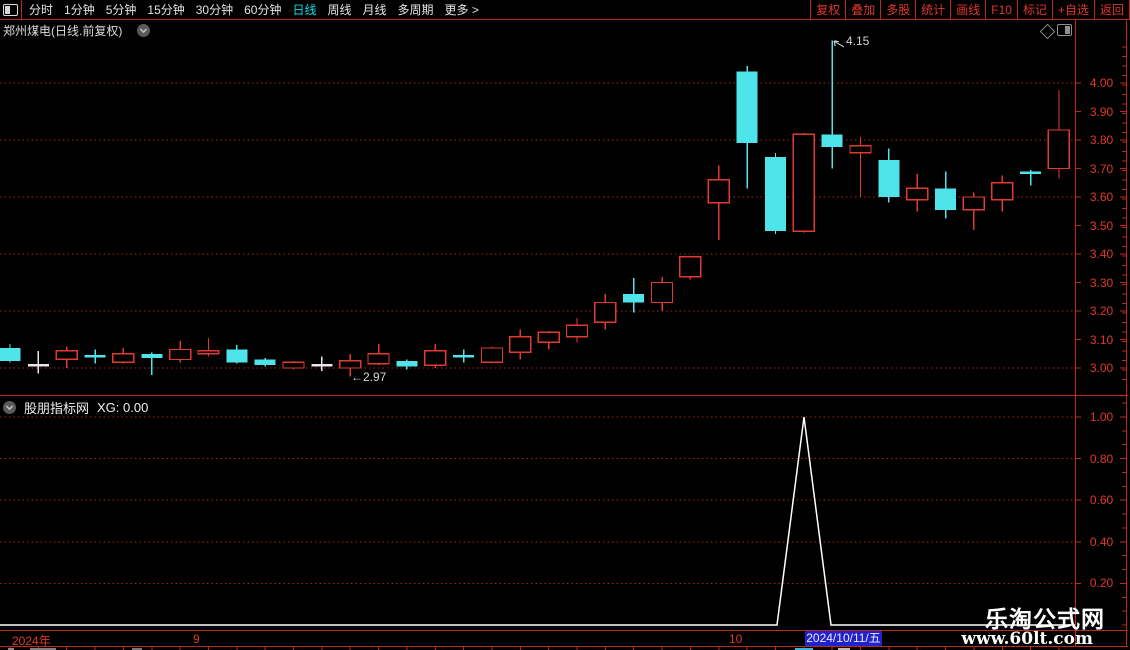  Describe the element at coordinates (1101, 368) in the screenshot. I see `price-axis-label: 3.00` at that location.